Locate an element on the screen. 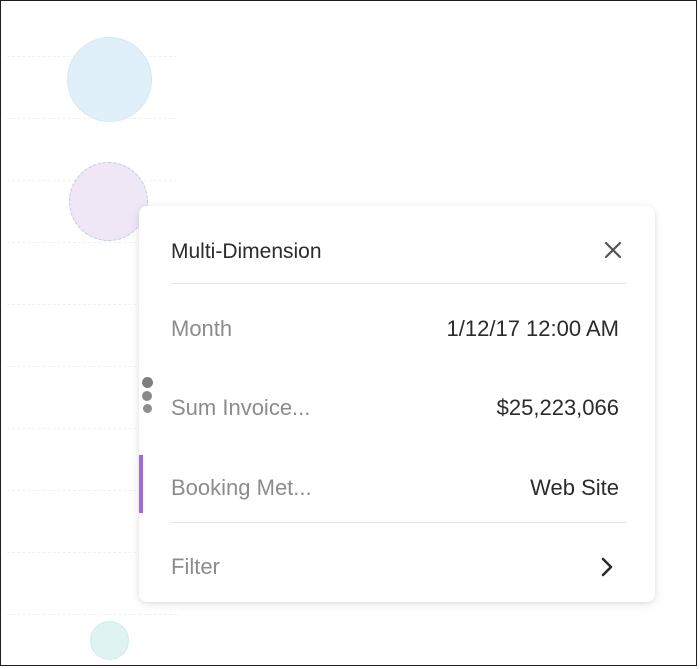 Image resolution: width=700 pixels, height=669 pixels. filter-label: Filter is located at coordinates (195, 566).